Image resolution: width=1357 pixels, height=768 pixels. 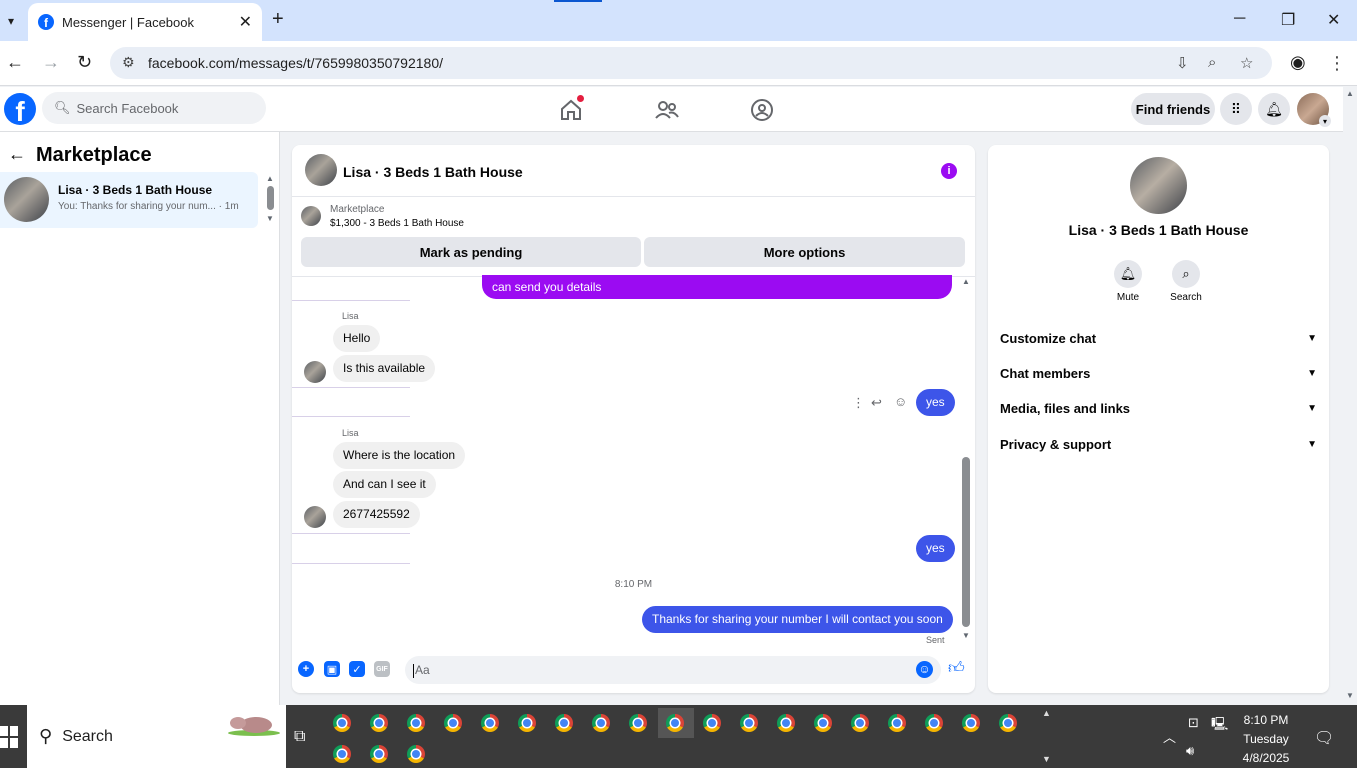 What do you see at coordinates (278, 19) in the screenshot?
I see `new-tab-icon: +` at bounding box center [278, 19].